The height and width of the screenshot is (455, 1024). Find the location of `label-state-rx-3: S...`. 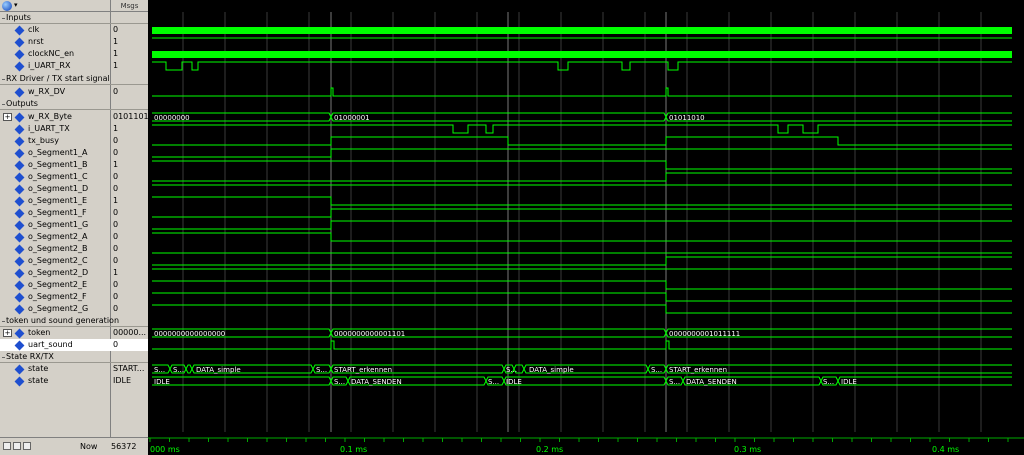

label-state-rx-3: S... is located at coordinates (321, 370).